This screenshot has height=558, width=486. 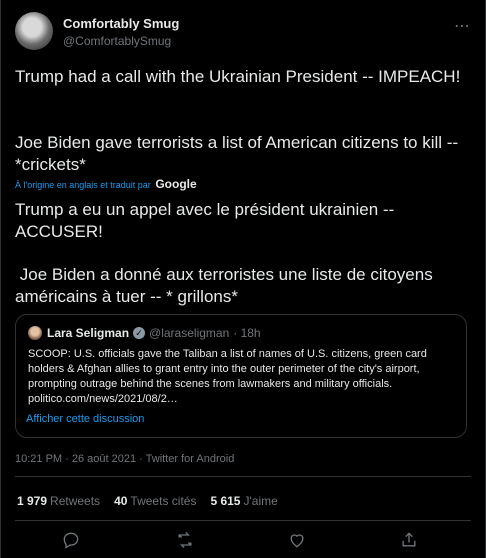 I want to click on author-handle: @ComfortablySmug, so click(x=121, y=41).